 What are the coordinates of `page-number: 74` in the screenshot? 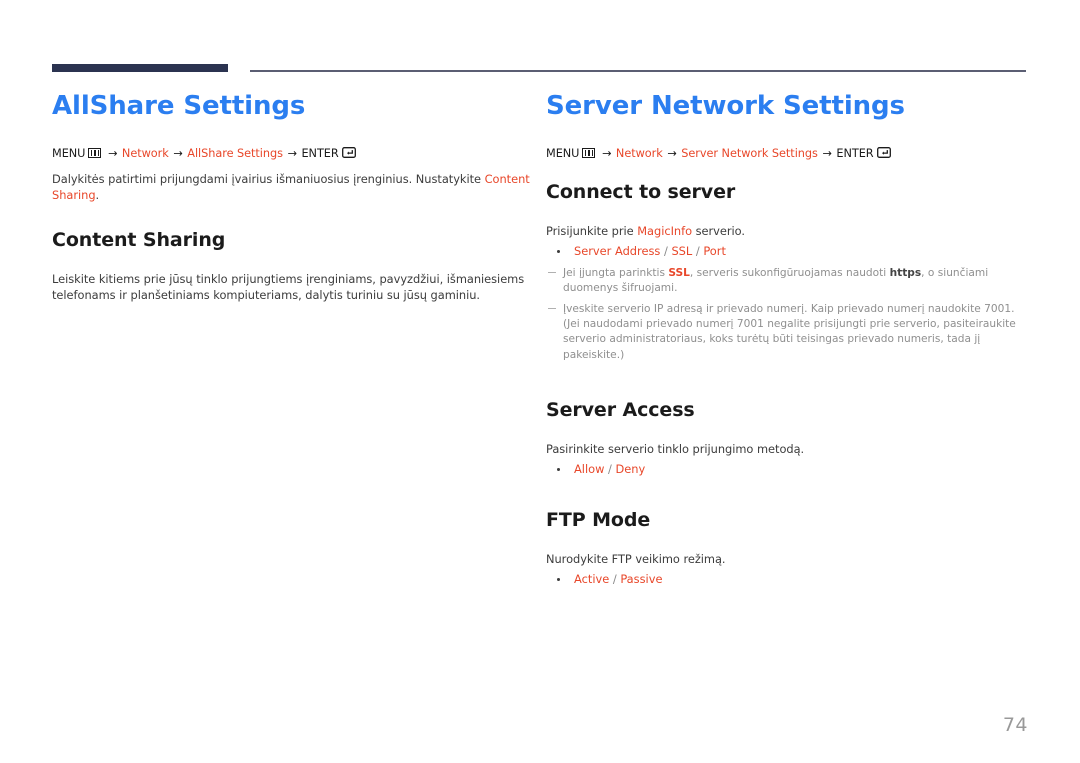 It's located at (1015, 725).